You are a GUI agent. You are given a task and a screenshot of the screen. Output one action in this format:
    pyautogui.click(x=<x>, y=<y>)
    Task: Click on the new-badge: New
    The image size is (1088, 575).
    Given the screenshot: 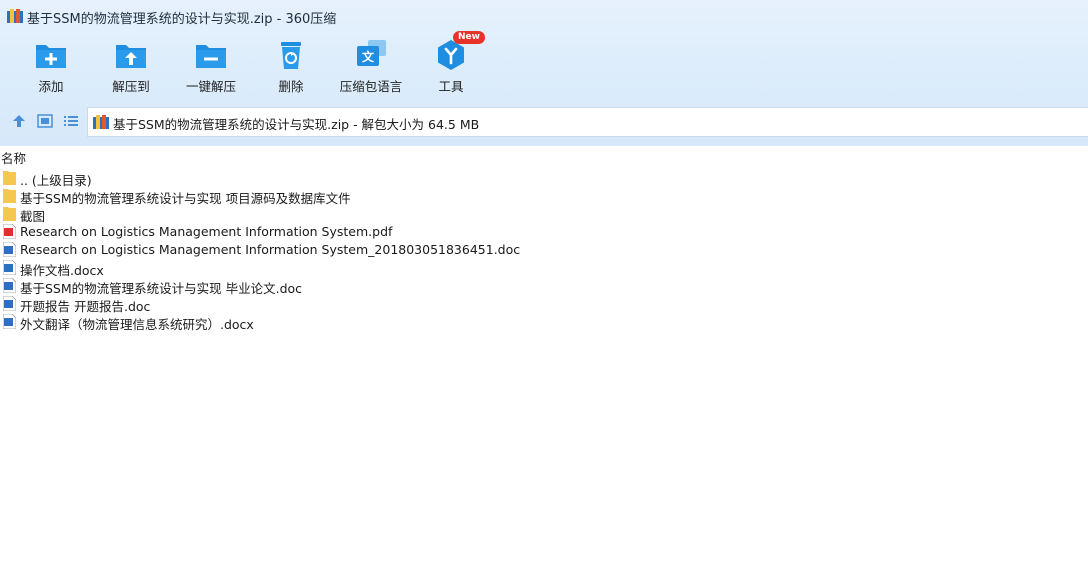 What is the action you would take?
    pyautogui.click(x=469, y=37)
    